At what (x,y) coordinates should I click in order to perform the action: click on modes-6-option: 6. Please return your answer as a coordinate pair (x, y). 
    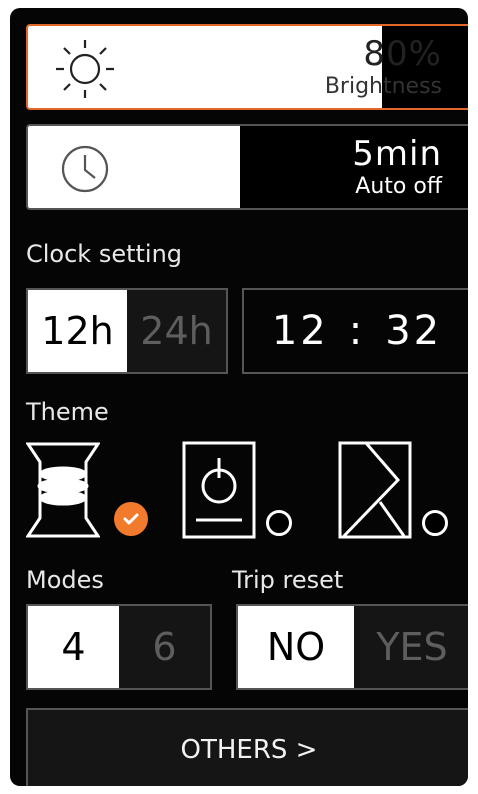
    Looking at the image, I should click on (164, 647).